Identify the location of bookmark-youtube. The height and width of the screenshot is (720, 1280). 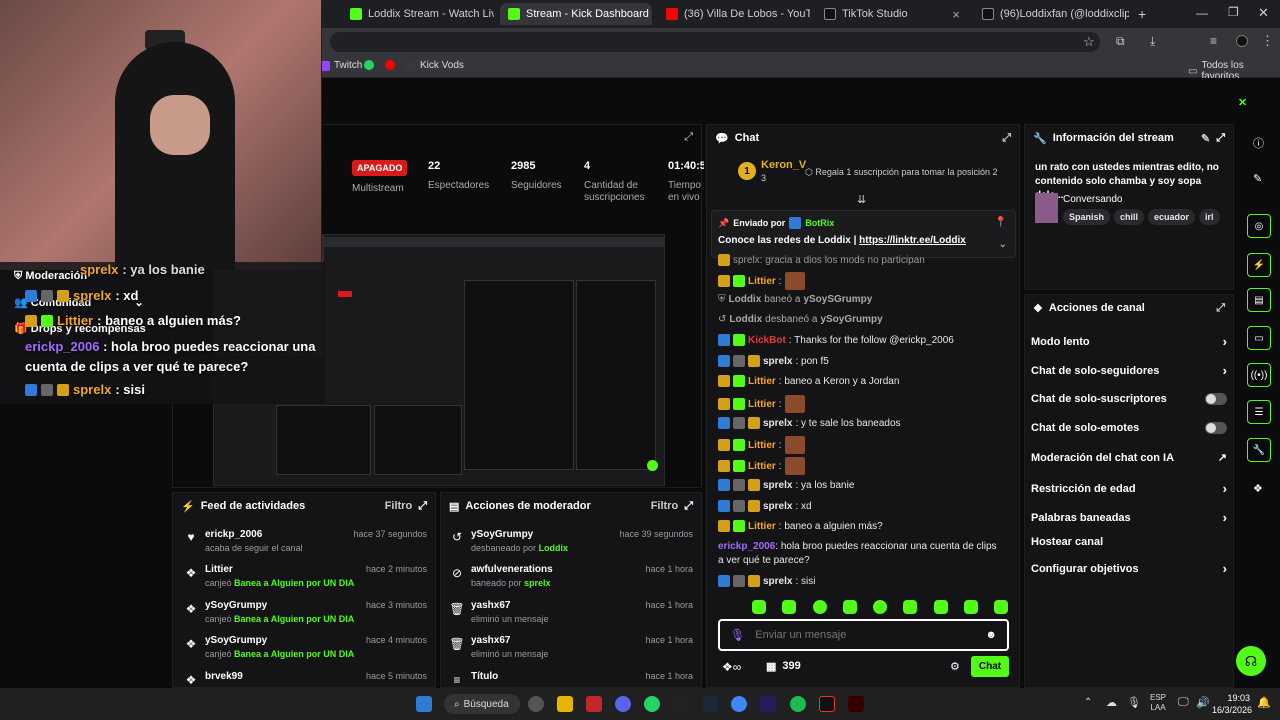
(390, 65).